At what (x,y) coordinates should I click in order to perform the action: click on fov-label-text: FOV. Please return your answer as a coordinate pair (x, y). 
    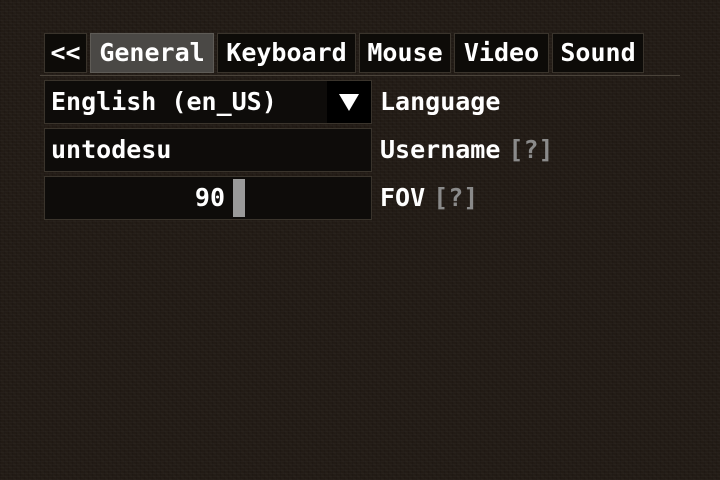
    Looking at the image, I should click on (403, 197).